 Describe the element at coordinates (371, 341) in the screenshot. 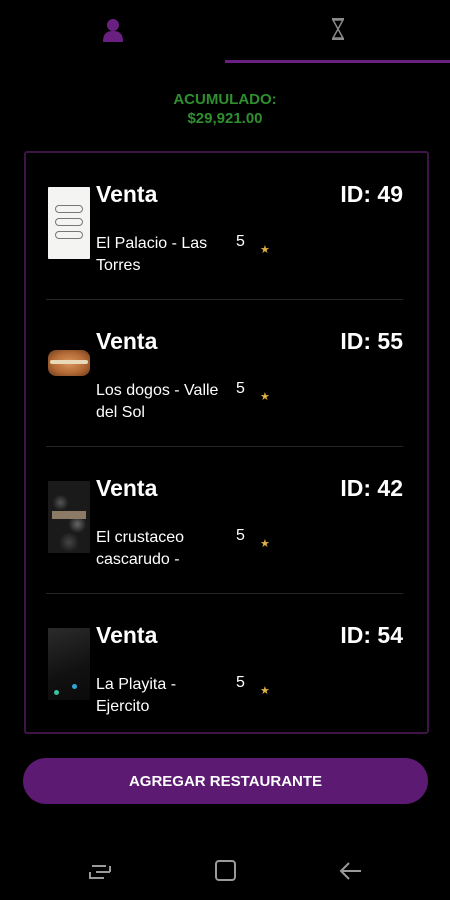

I see `sale-id: ID: 55` at that location.